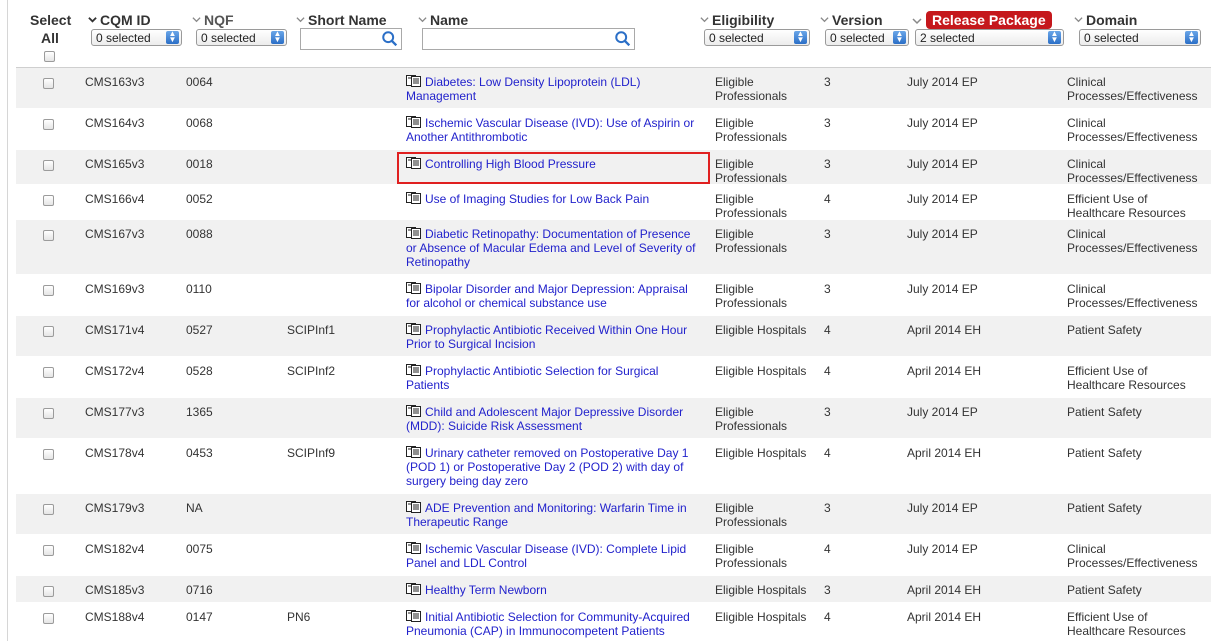  I want to click on select-all-label-2: All, so click(50, 38).